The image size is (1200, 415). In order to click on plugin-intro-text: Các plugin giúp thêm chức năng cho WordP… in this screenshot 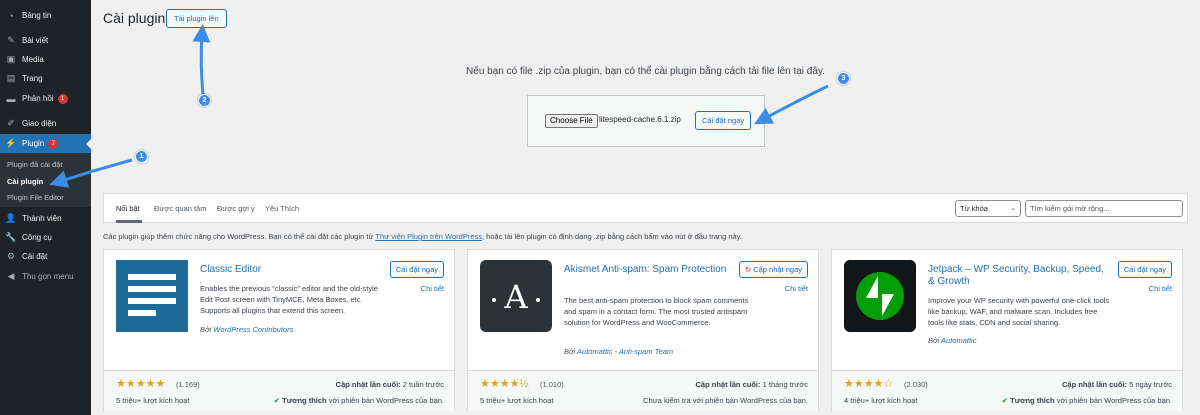, I will do `click(422, 236)`.